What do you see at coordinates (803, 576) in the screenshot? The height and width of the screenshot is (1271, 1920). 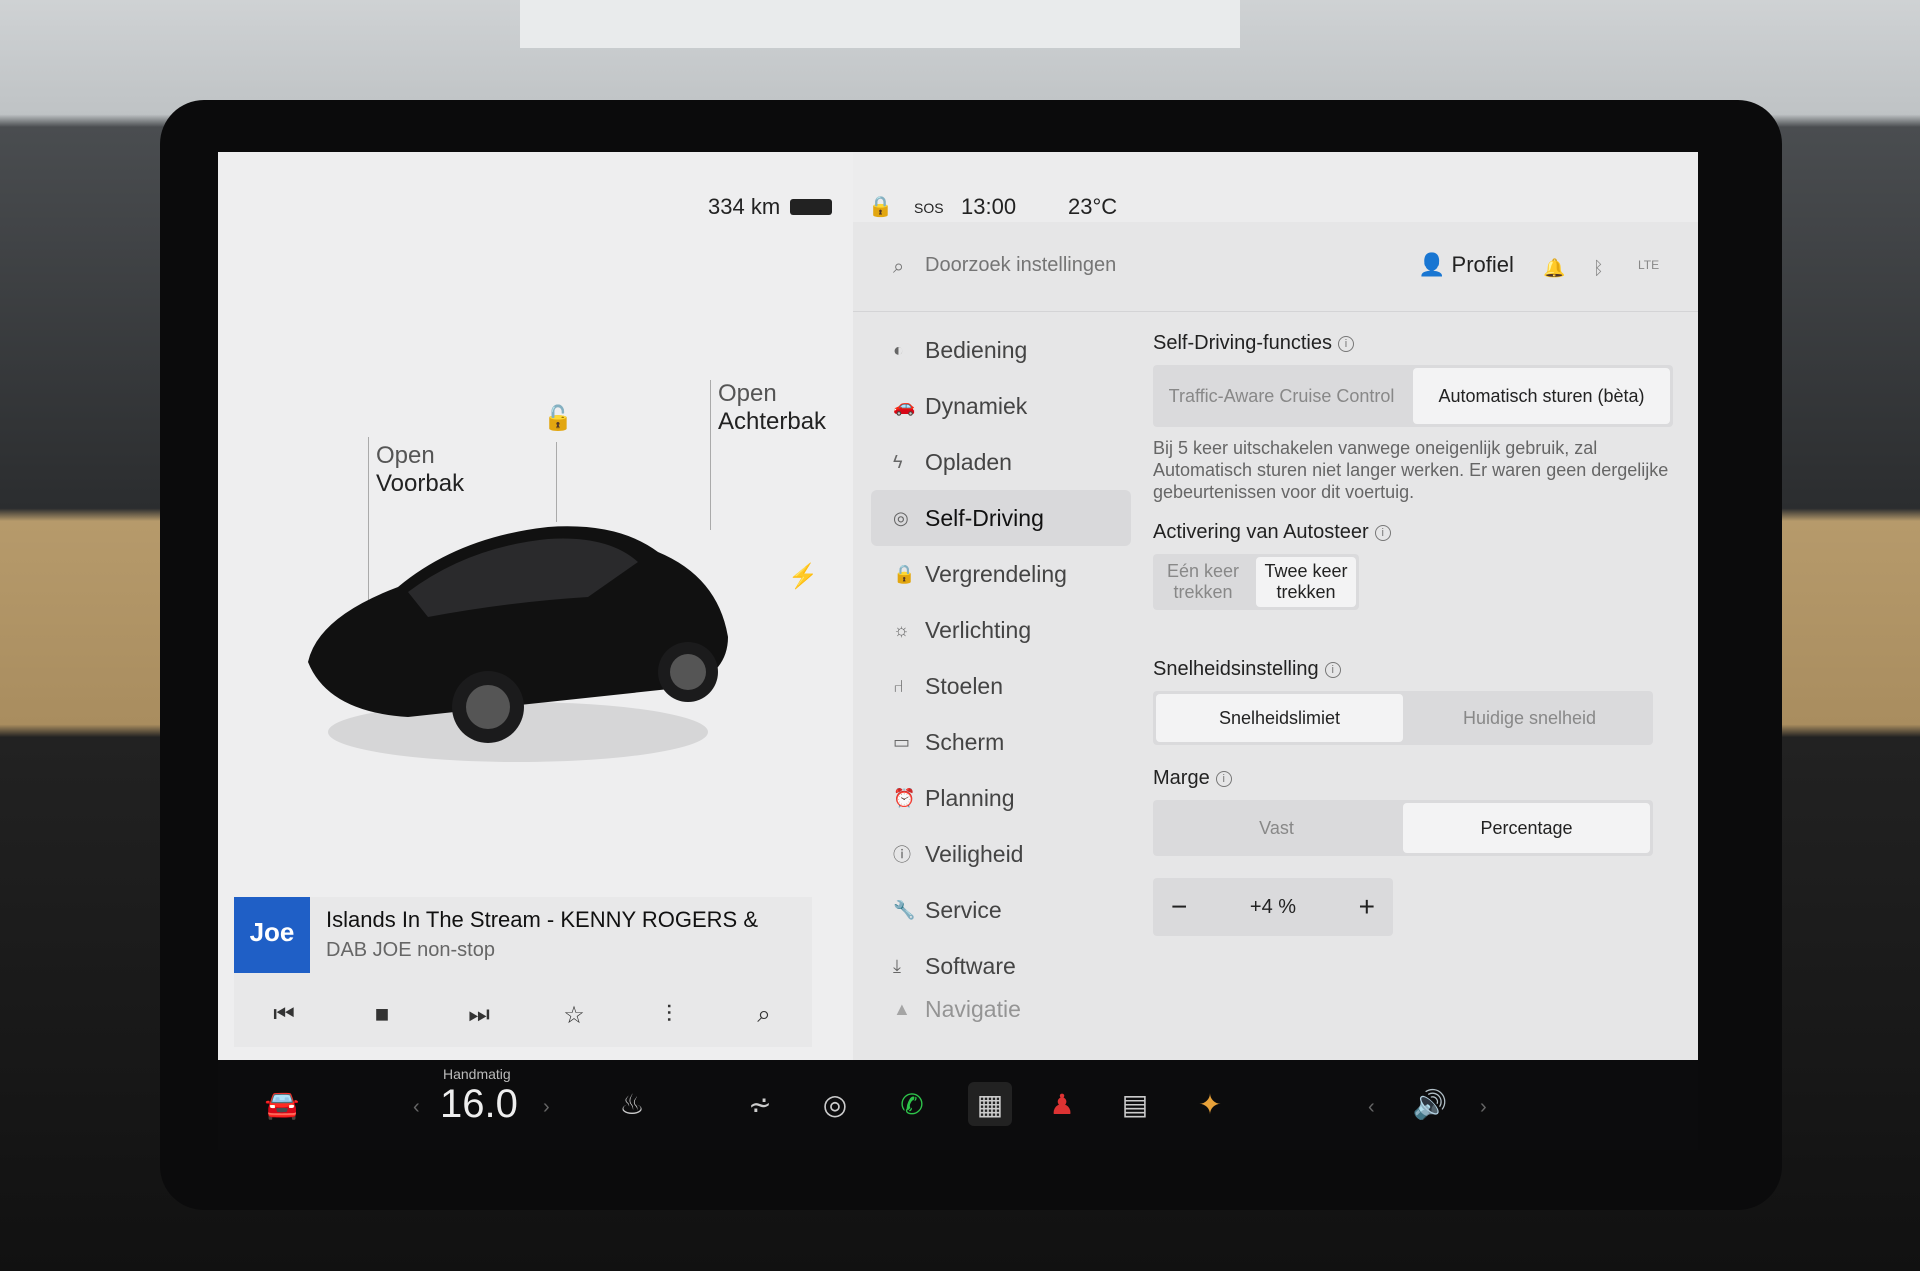 I see `charge-port-icon: ⚡` at bounding box center [803, 576].